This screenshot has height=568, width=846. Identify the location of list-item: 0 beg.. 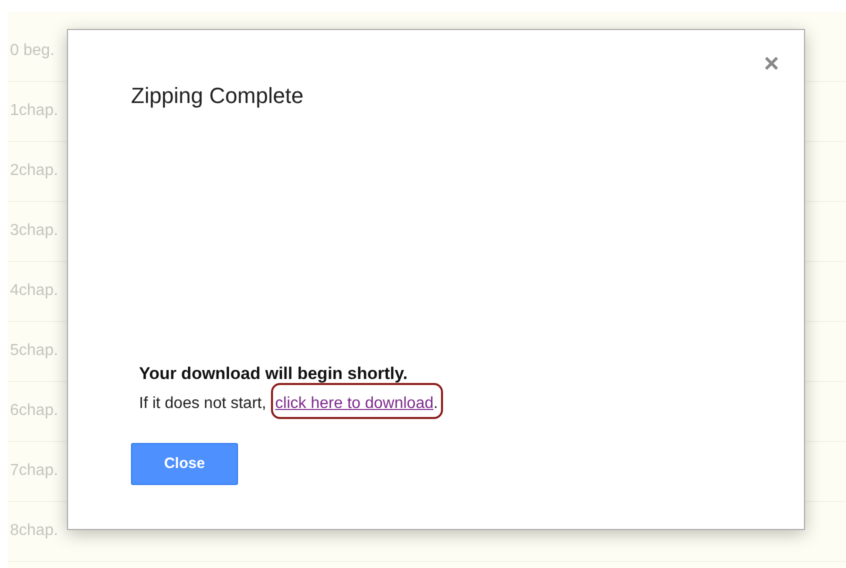
(32, 50).